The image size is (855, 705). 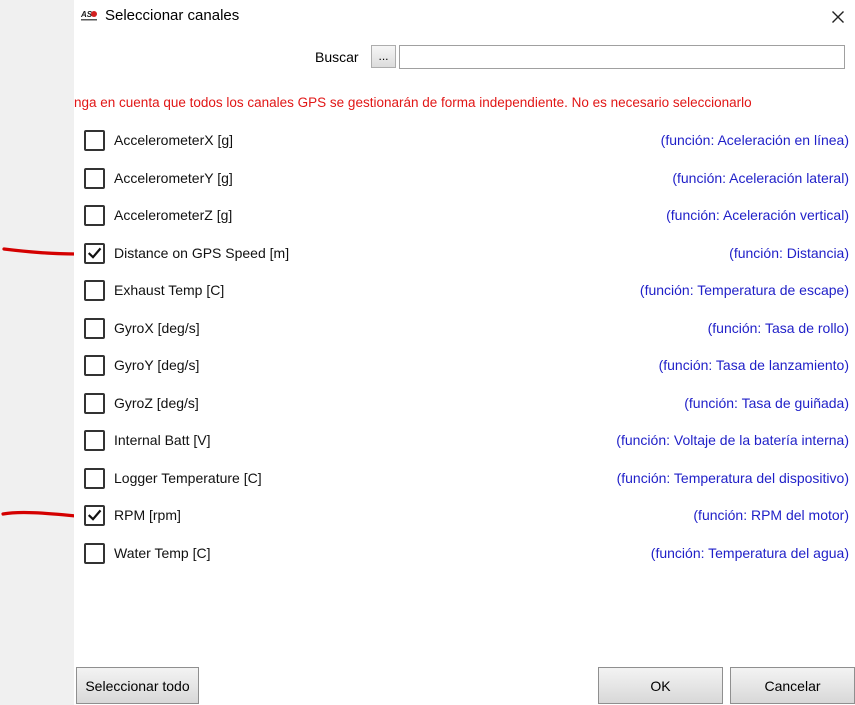 I want to click on channel-name: Internal Batt [V], so click(x=162, y=440).